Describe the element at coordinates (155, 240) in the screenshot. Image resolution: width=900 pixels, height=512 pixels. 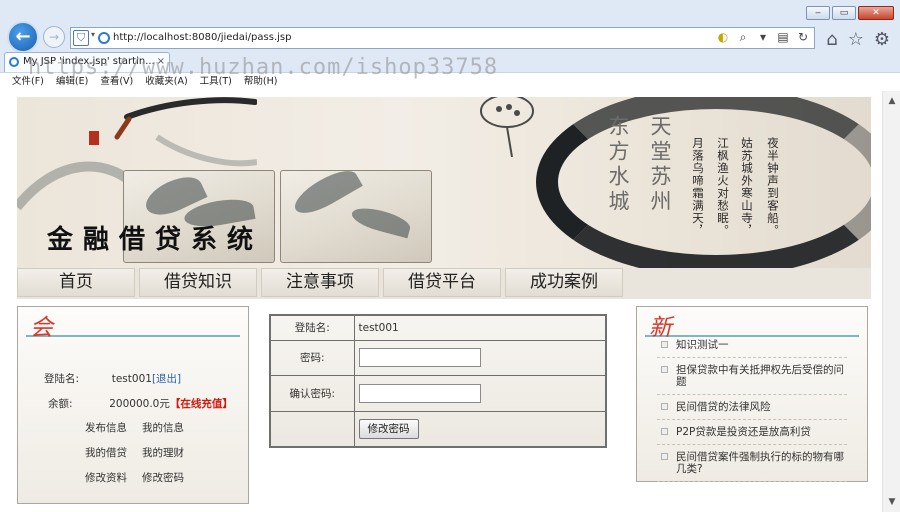
I see `site-logo-title: 金融借贷系统` at that location.